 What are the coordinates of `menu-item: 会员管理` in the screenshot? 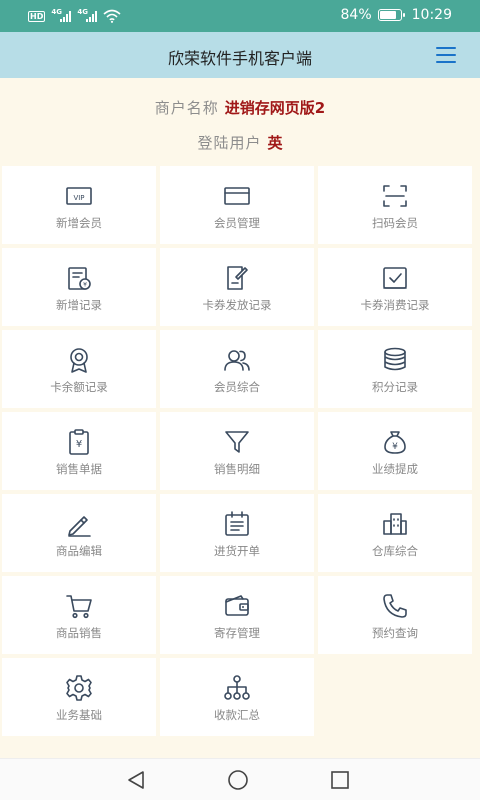 It's located at (237, 205).